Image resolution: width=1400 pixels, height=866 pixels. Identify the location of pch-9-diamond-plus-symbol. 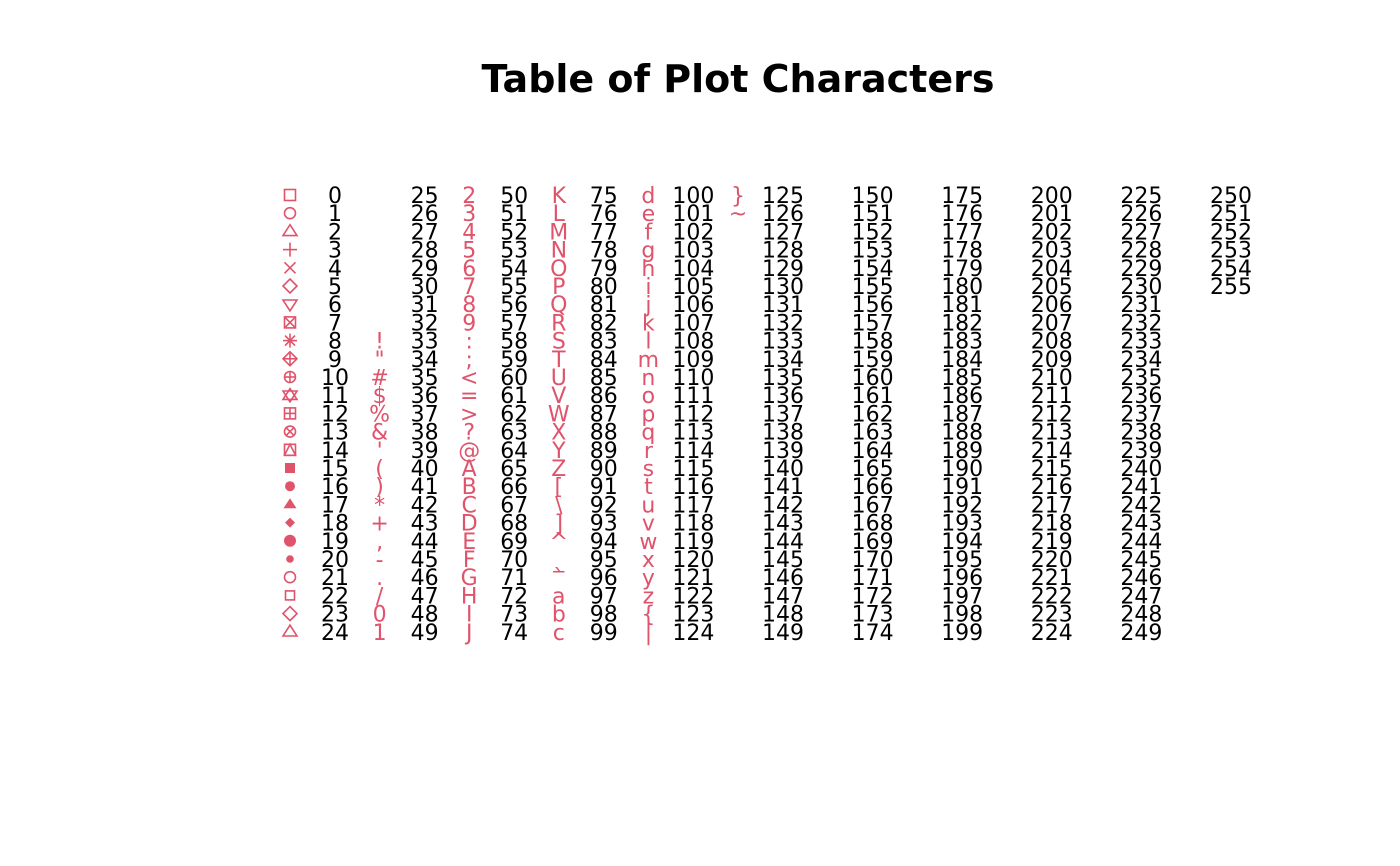
(290, 358).